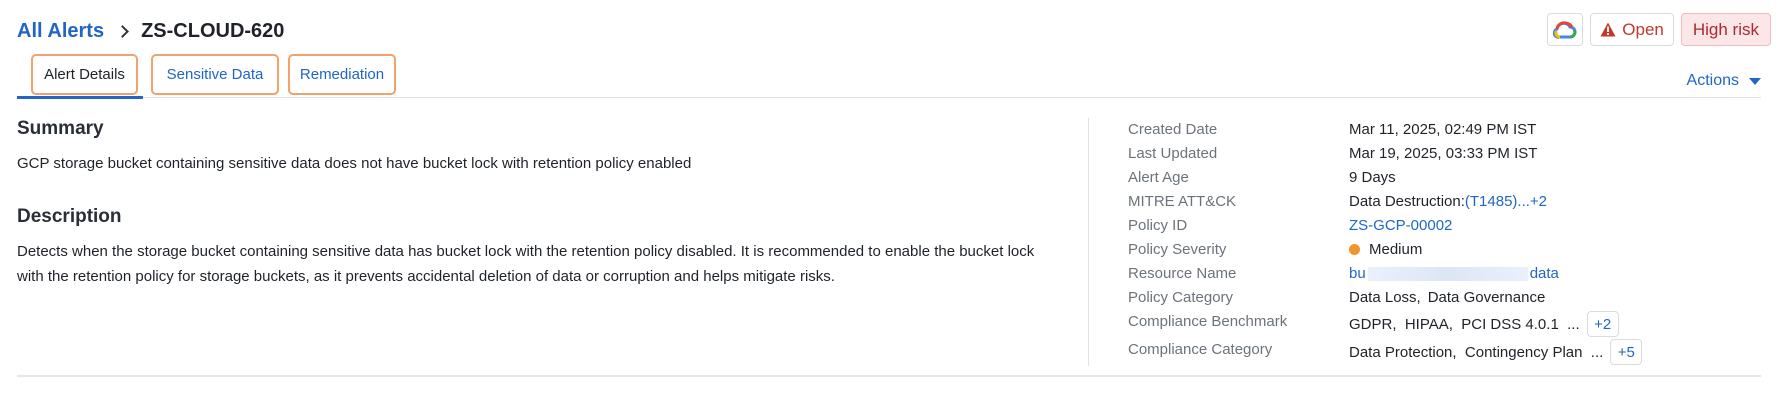 Image resolution: width=1778 pixels, height=400 pixels. Describe the element at coordinates (1438, 250) in the screenshot. I see `detail-row-severity: Policy Severity Medium` at that location.